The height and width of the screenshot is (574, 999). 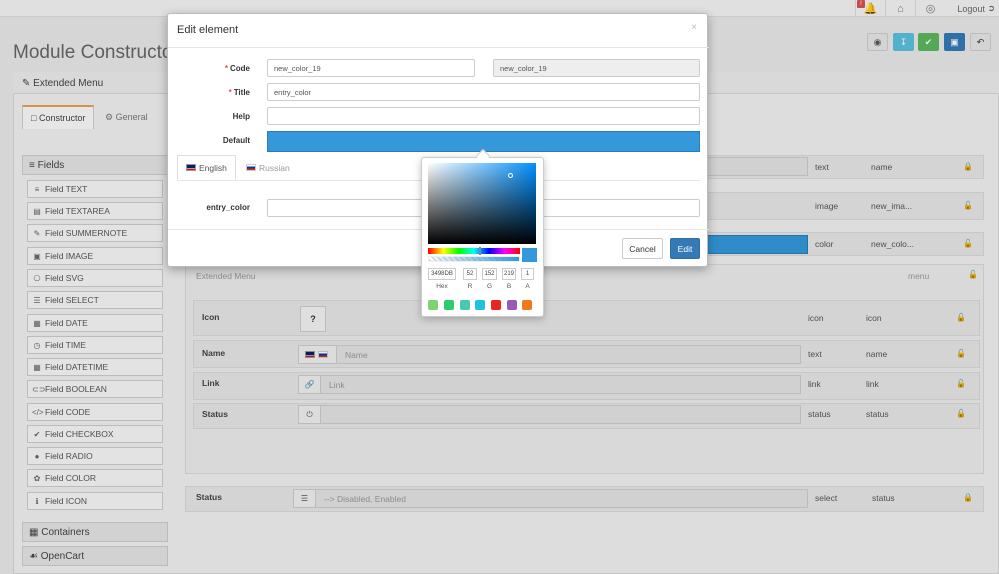 I want to click on hue-slider, so click(x=474, y=251).